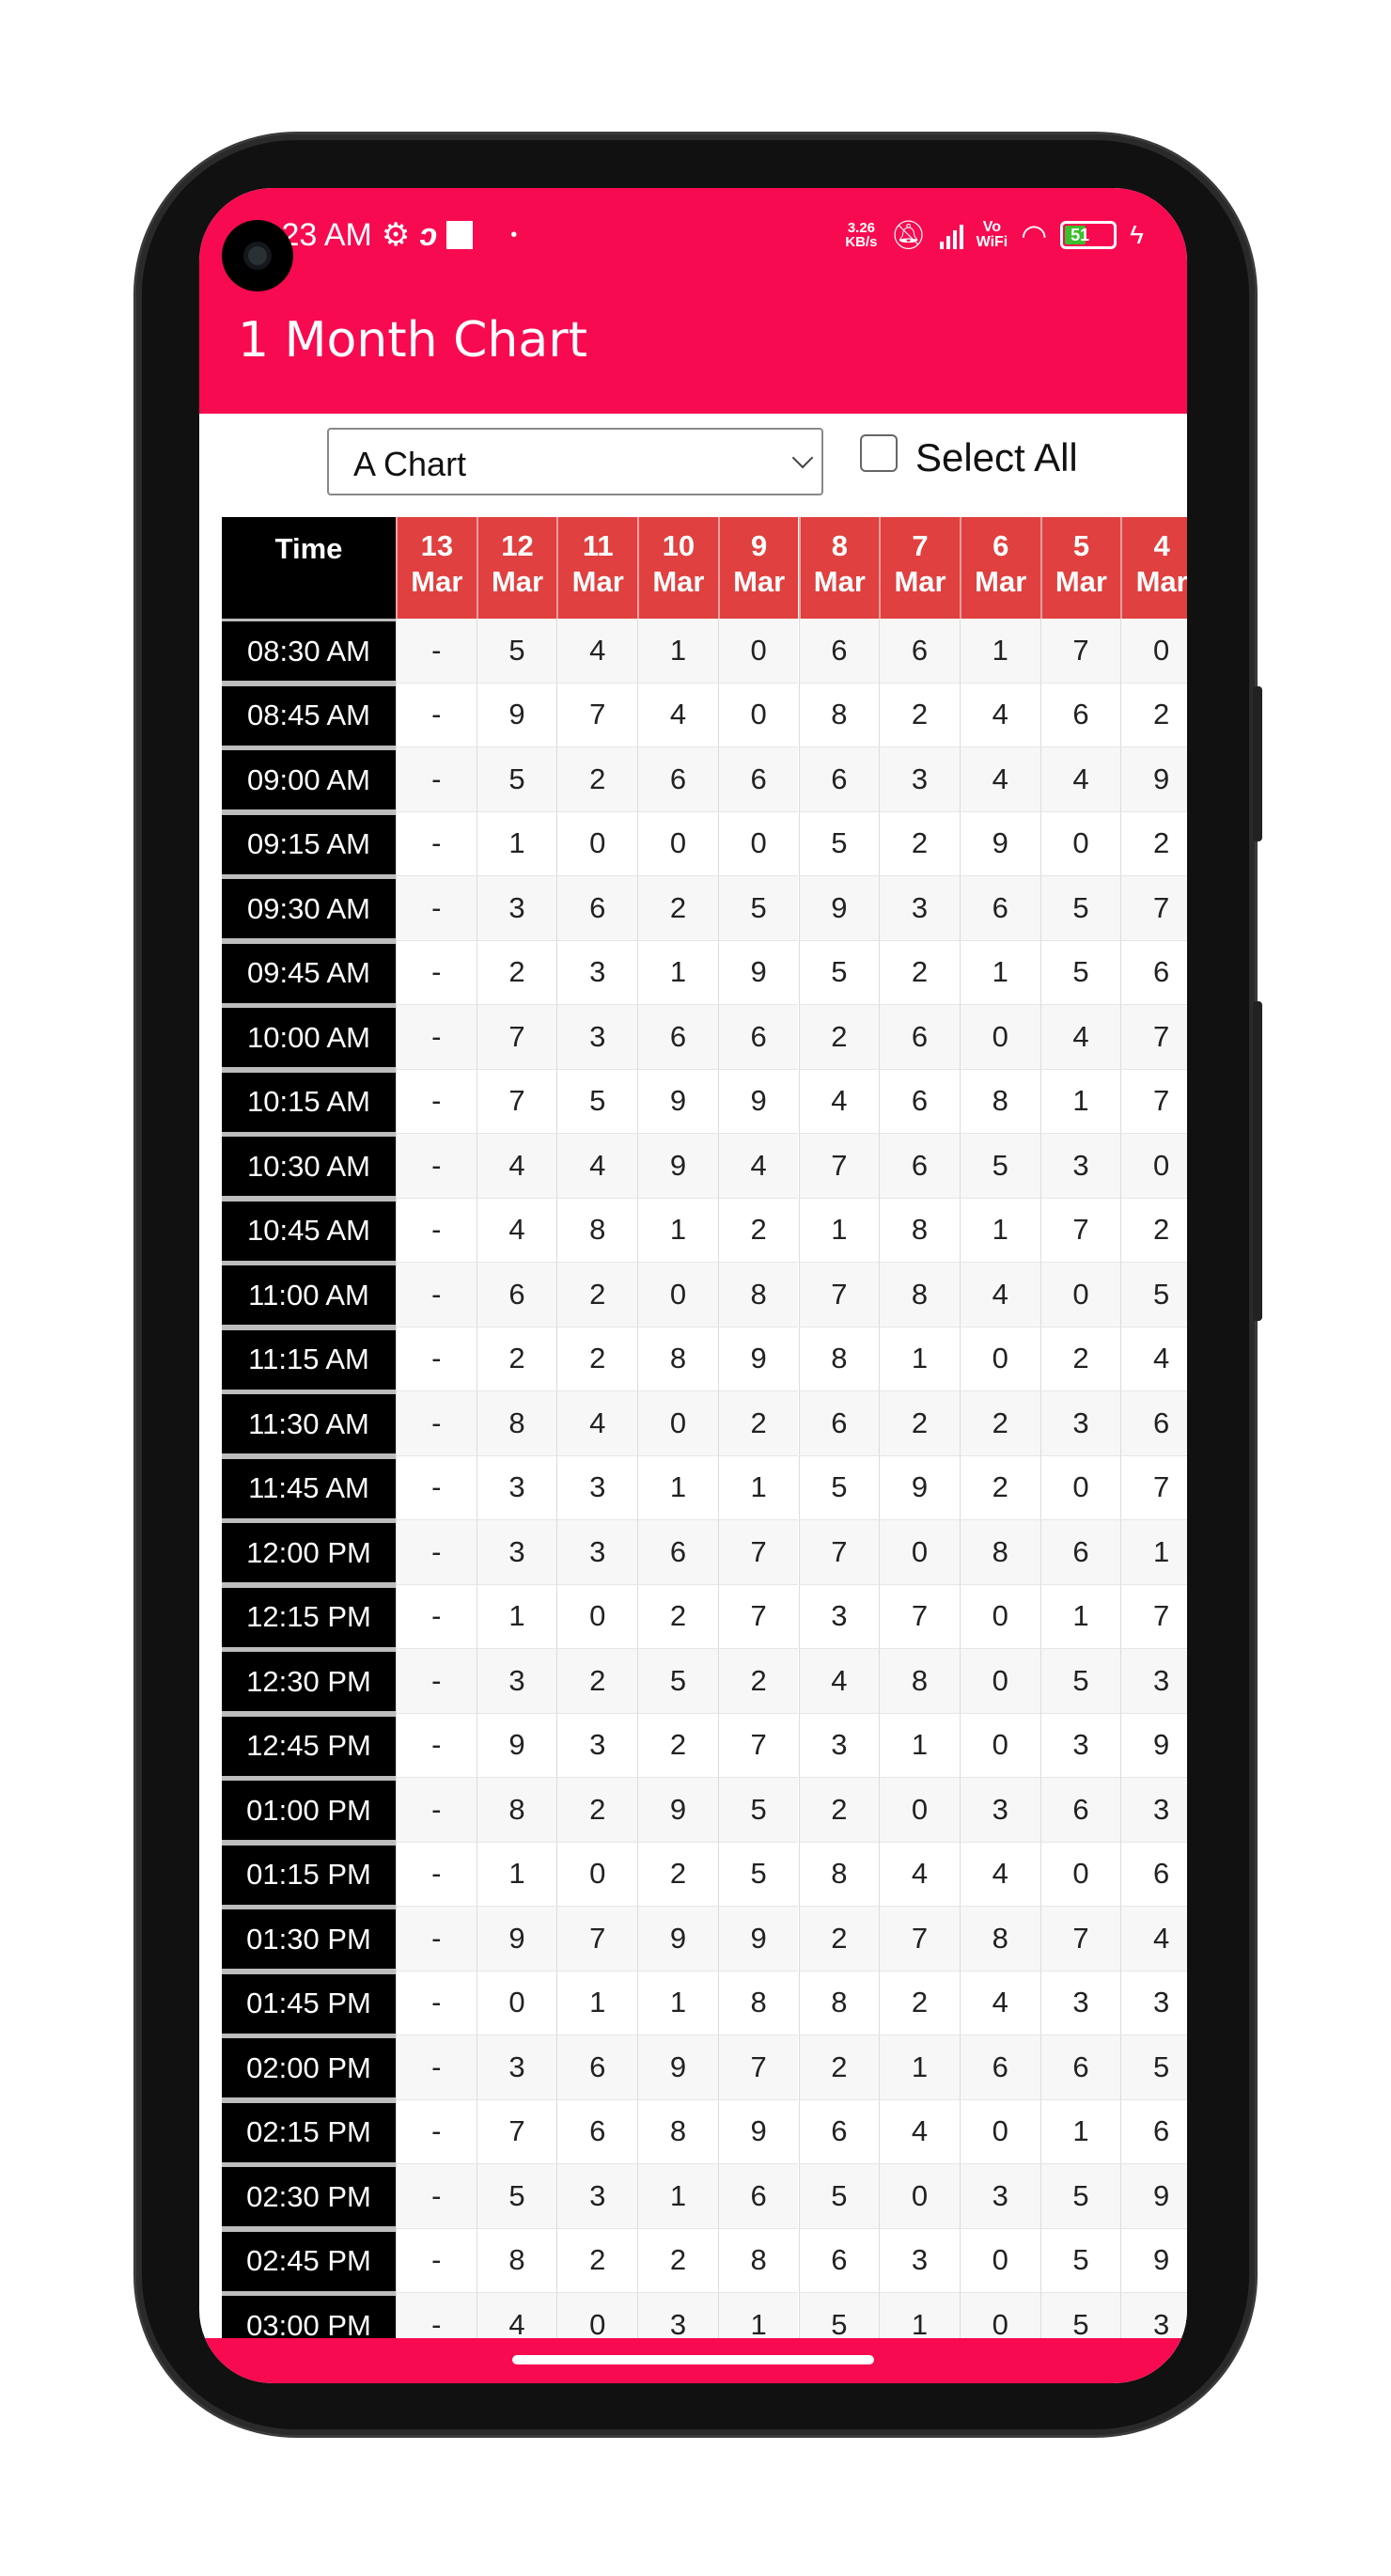  I want to click on table-row: 02:15 PM -7 6 8 9 6 4 0 1 6, so click(705, 2132).